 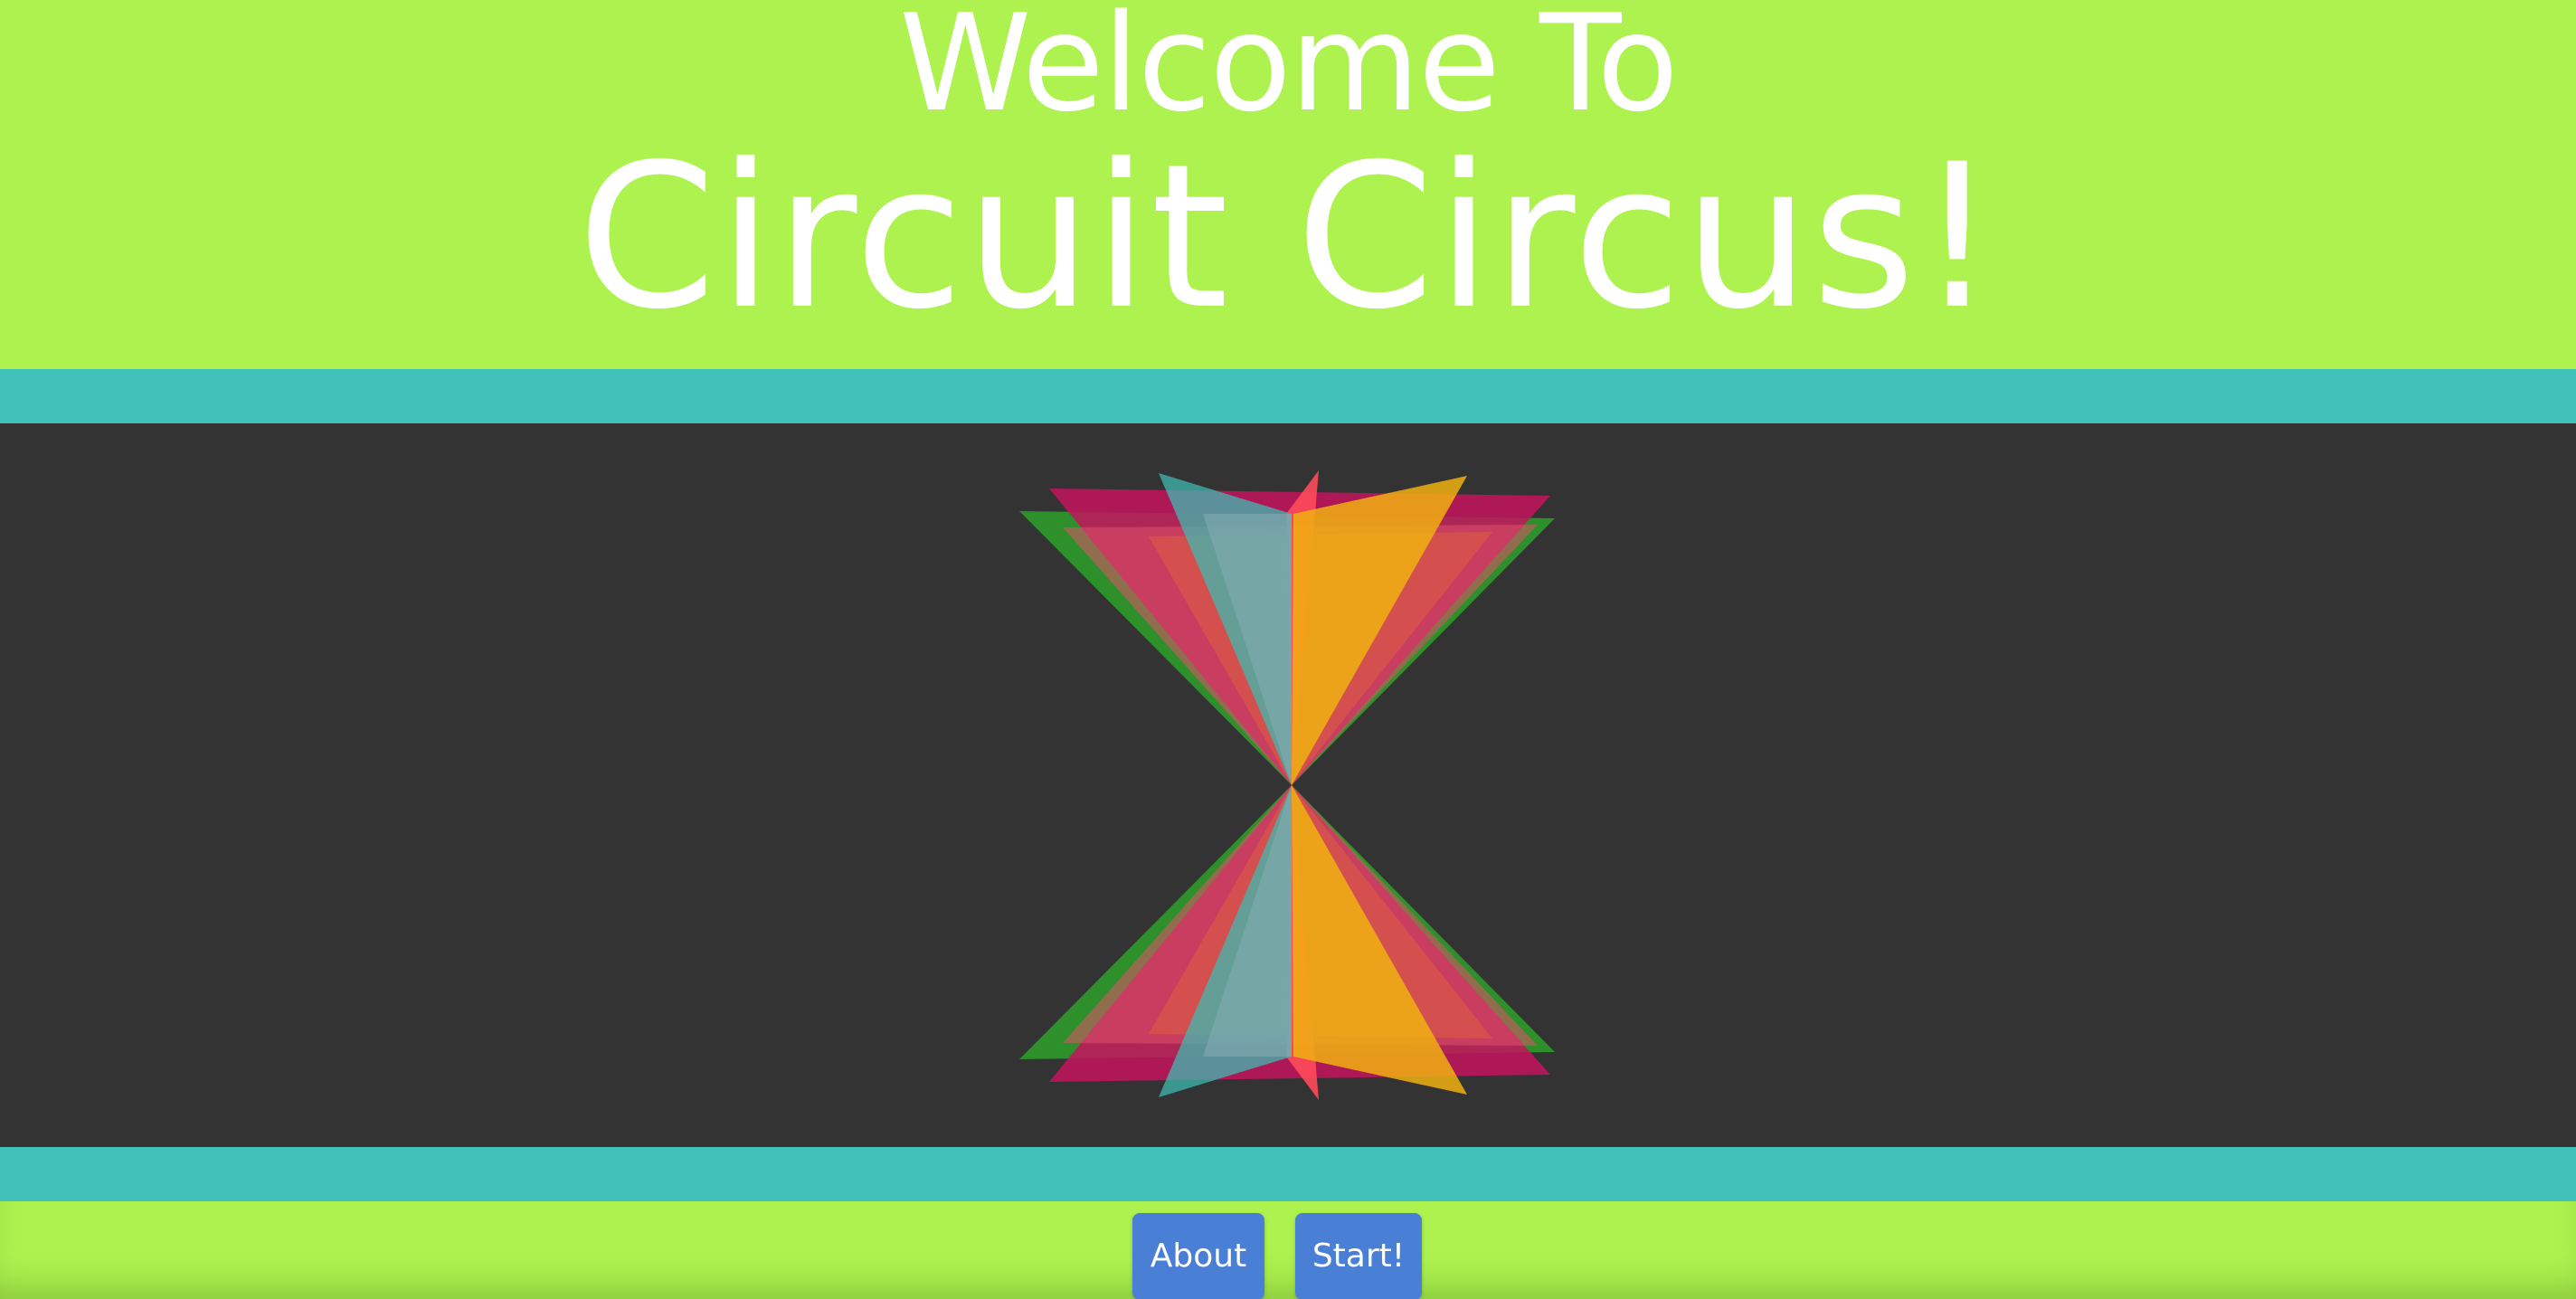 What do you see at coordinates (1358, 1256) in the screenshot?
I see `start-button: Start!` at bounding box center [1358, 1256].